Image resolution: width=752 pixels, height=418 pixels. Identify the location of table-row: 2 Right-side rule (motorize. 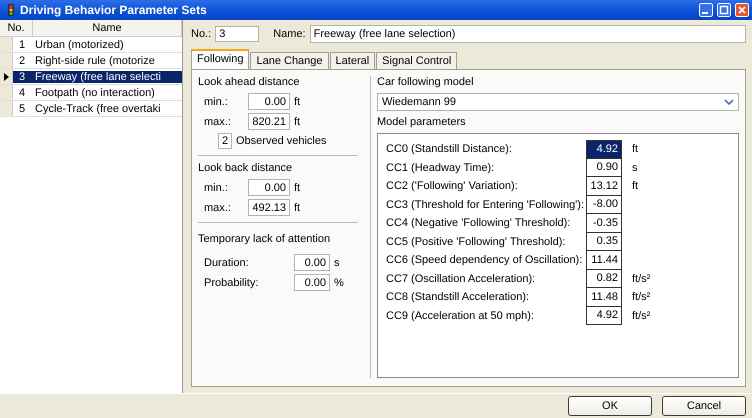
(91, 61).